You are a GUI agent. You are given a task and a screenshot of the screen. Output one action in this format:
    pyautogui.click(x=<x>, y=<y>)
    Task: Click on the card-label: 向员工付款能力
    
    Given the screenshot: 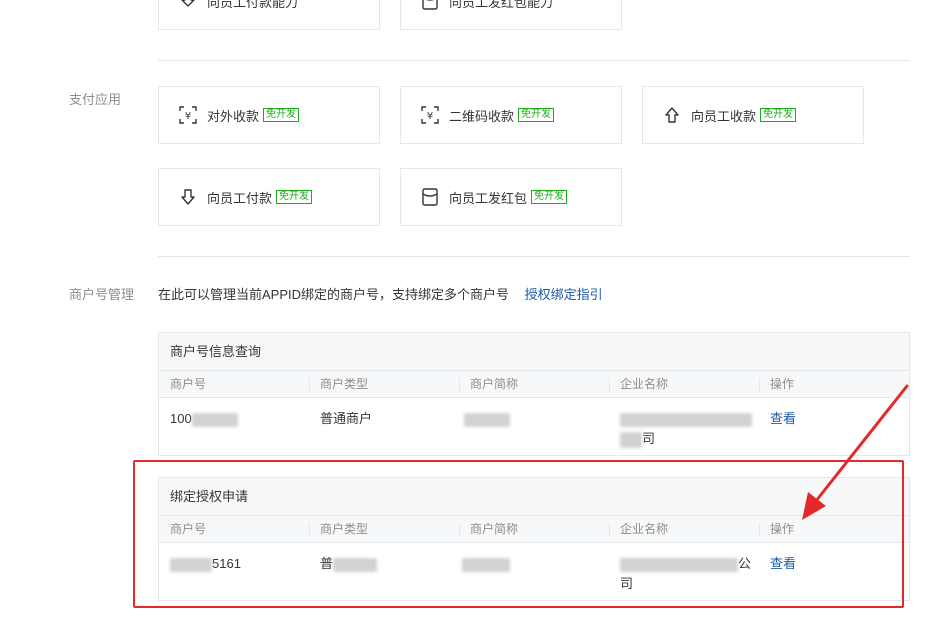 What is the action you would take?
    pyautogui.click(x=253, y=5)
    